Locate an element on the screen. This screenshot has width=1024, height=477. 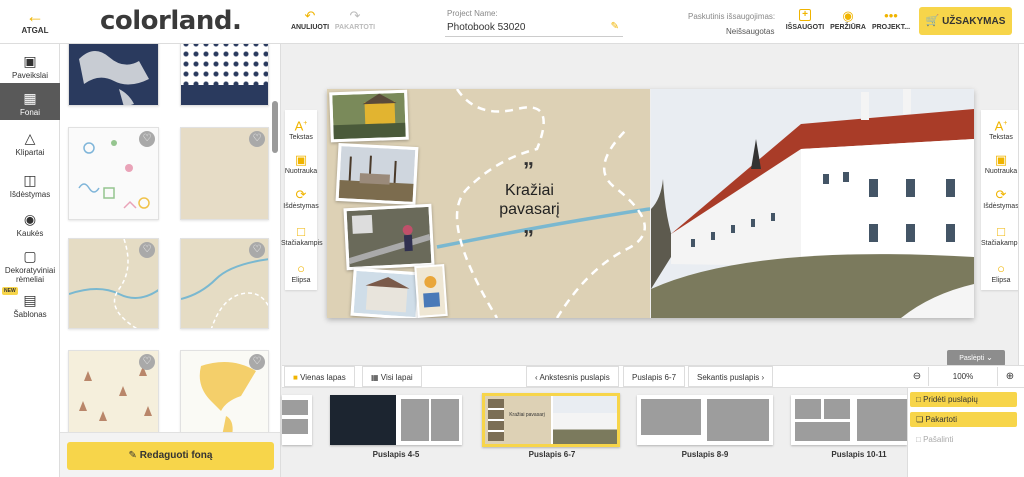
photo-trees is located at coordinates (377, 174).